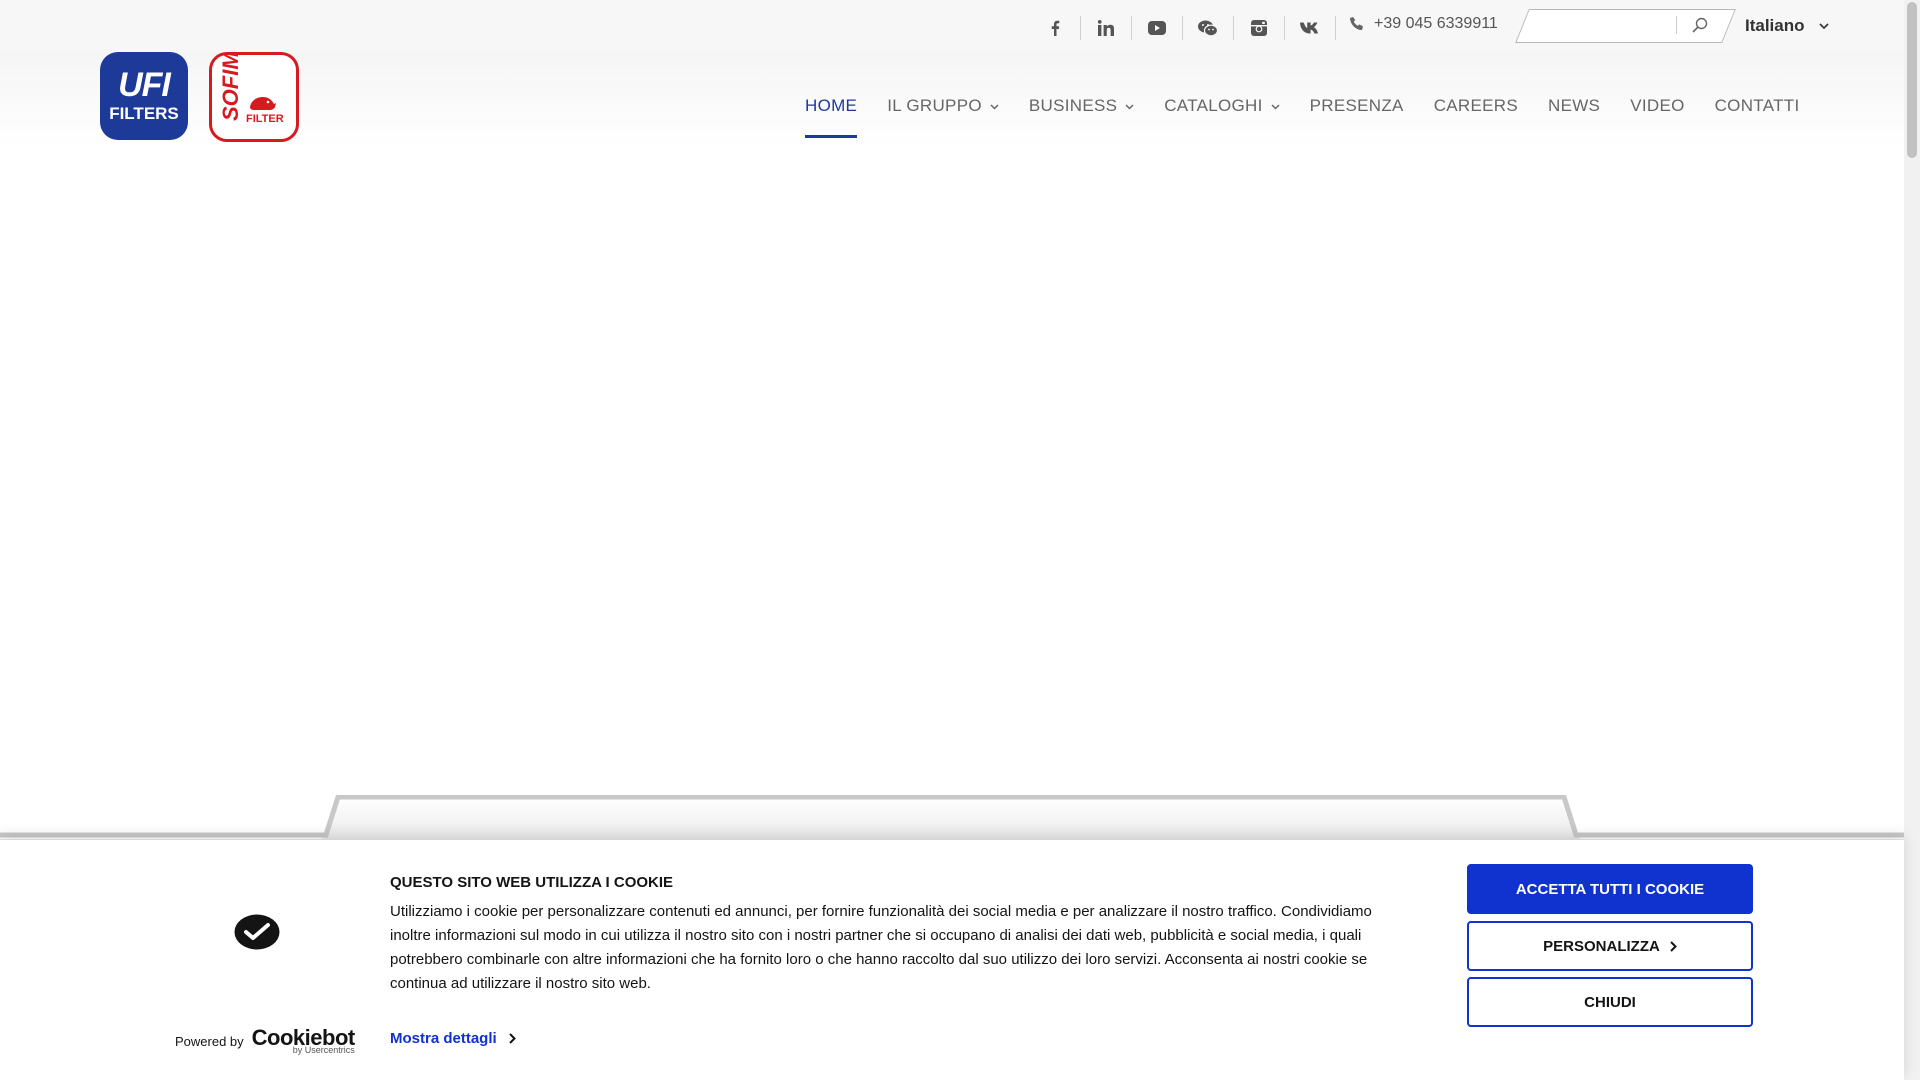 The height and width of the screenshot is (1080, 1920). I want to click on nav-item-home: HOME, so click(831, 117).